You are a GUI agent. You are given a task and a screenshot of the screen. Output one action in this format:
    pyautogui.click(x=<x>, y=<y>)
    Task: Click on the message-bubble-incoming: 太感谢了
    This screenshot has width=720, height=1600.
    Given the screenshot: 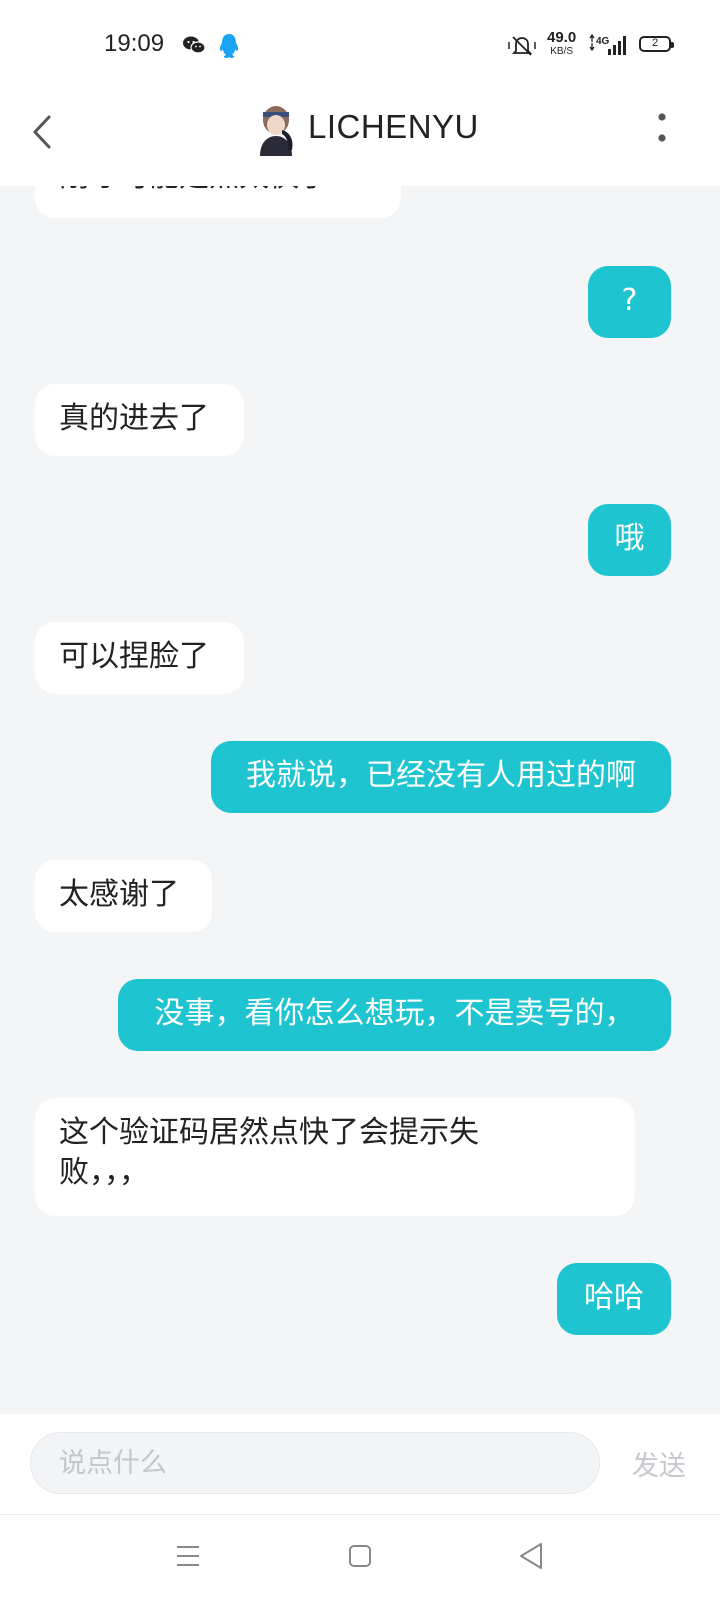 What is the action you would take?
    pyautogui.click(x=123, y=896)
    